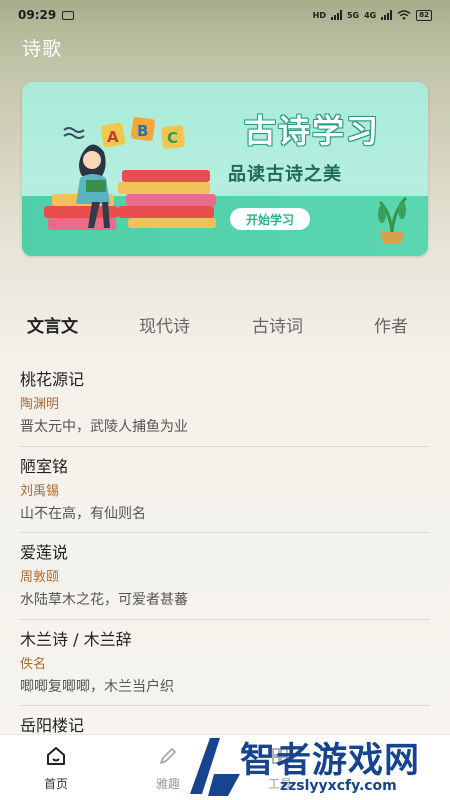 This screenshot has width=450, height=800. I want to click on category-tabs: 文言文 现代诗 古诗词 作者, so click(225, 327).